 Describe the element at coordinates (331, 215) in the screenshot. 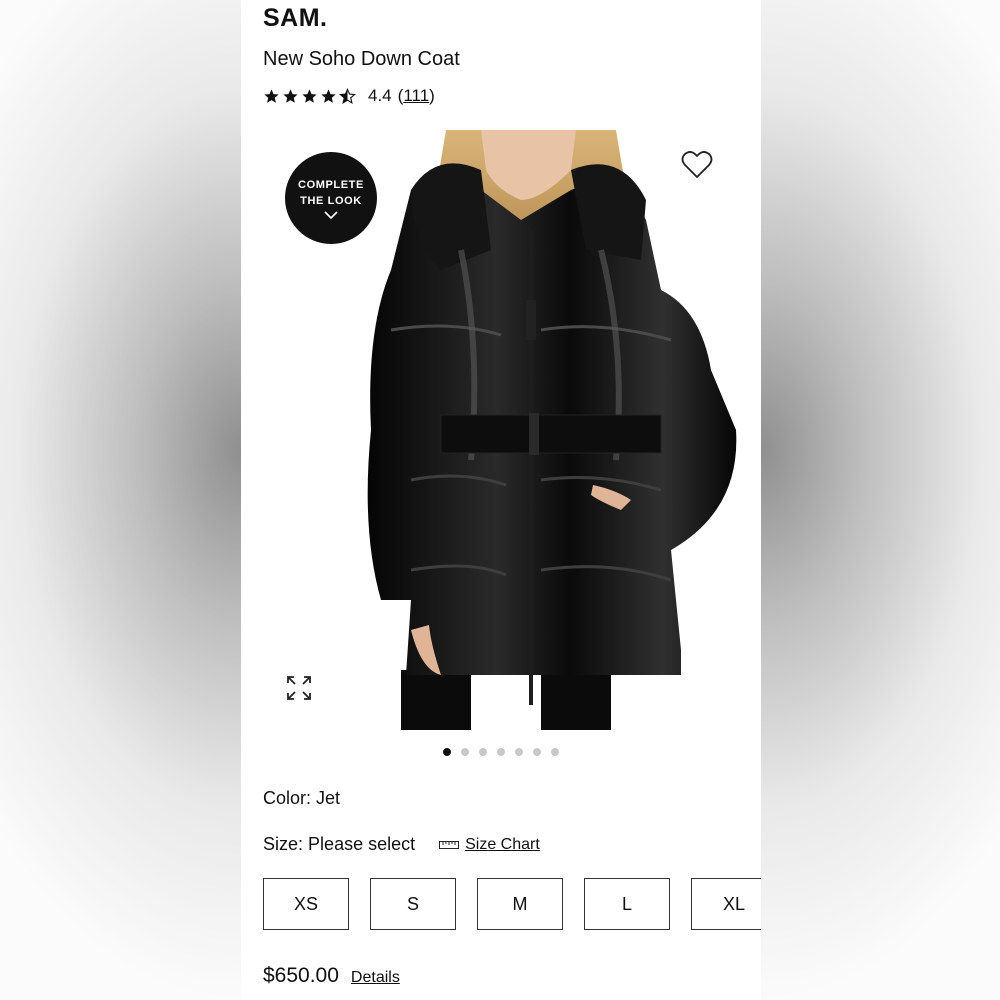

I see `chevron-down-icon` at that location.